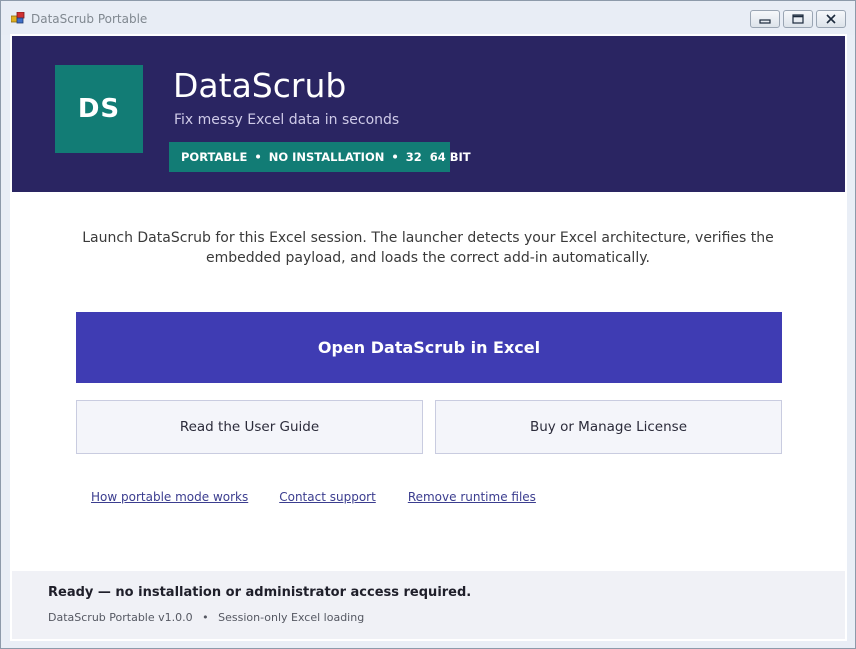  I want to click on user-guide-button: Read the User Guide, so click(249, 427).